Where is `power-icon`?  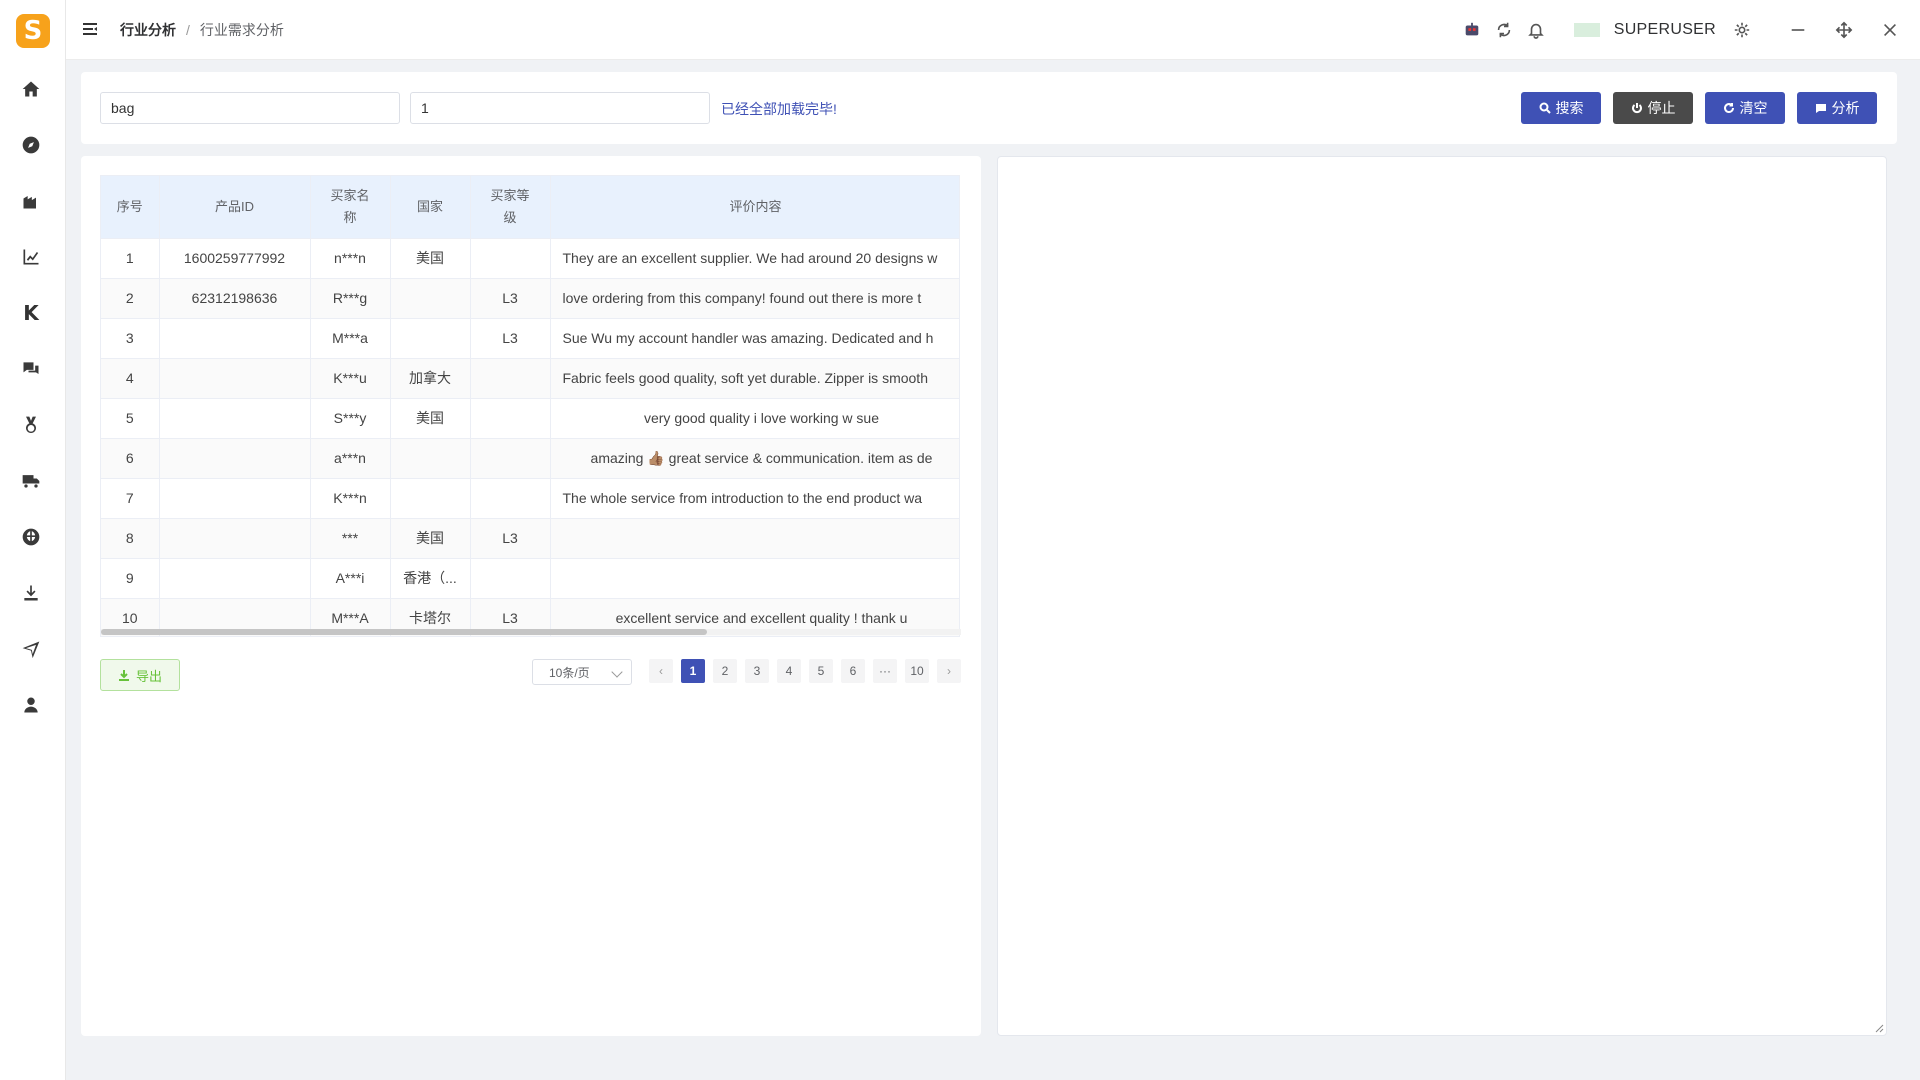
power-icon is located at coordinates (1636, 108).